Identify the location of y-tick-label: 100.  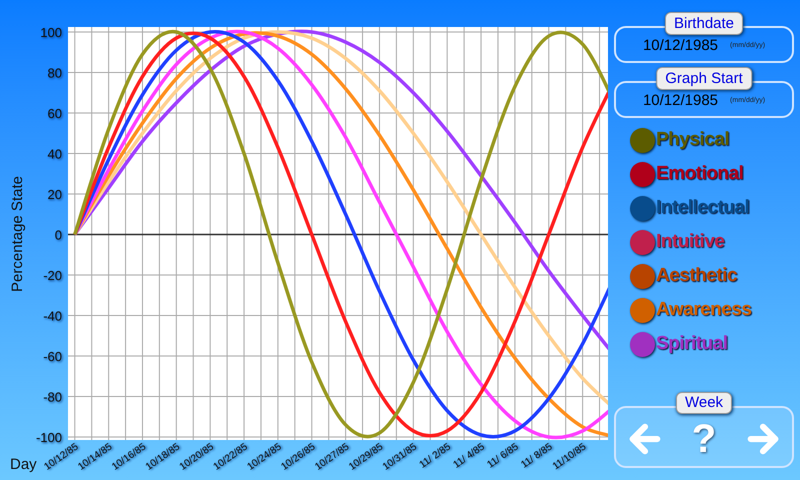
(51, 32).